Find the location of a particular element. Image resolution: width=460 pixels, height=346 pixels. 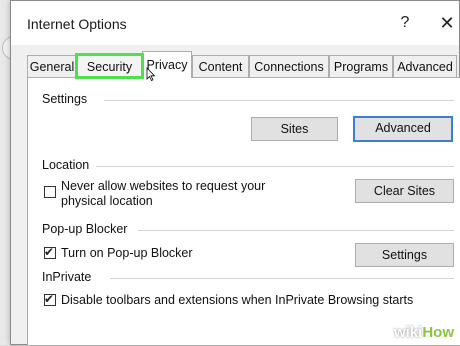

mouse-cursor-icon is located at coordinates (151, 74).